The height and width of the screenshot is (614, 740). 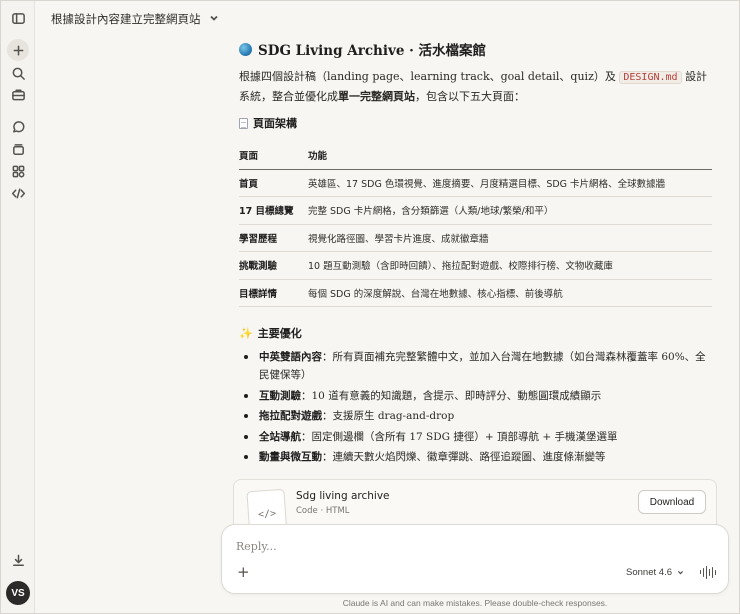 I want to click on table-header-row: 頁面 功能, so click(x=475, y=155).